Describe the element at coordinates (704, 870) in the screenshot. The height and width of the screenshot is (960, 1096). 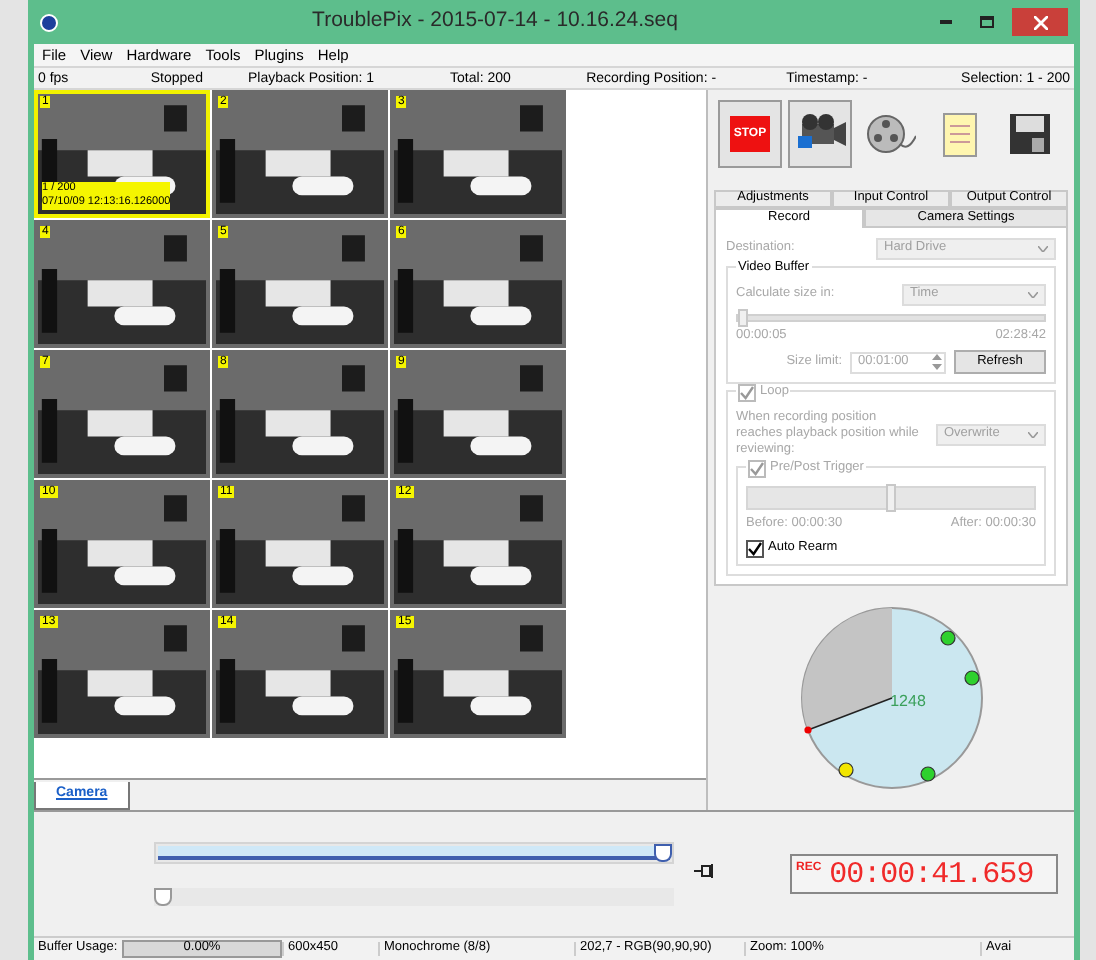
I see `pin-icon` at that location.